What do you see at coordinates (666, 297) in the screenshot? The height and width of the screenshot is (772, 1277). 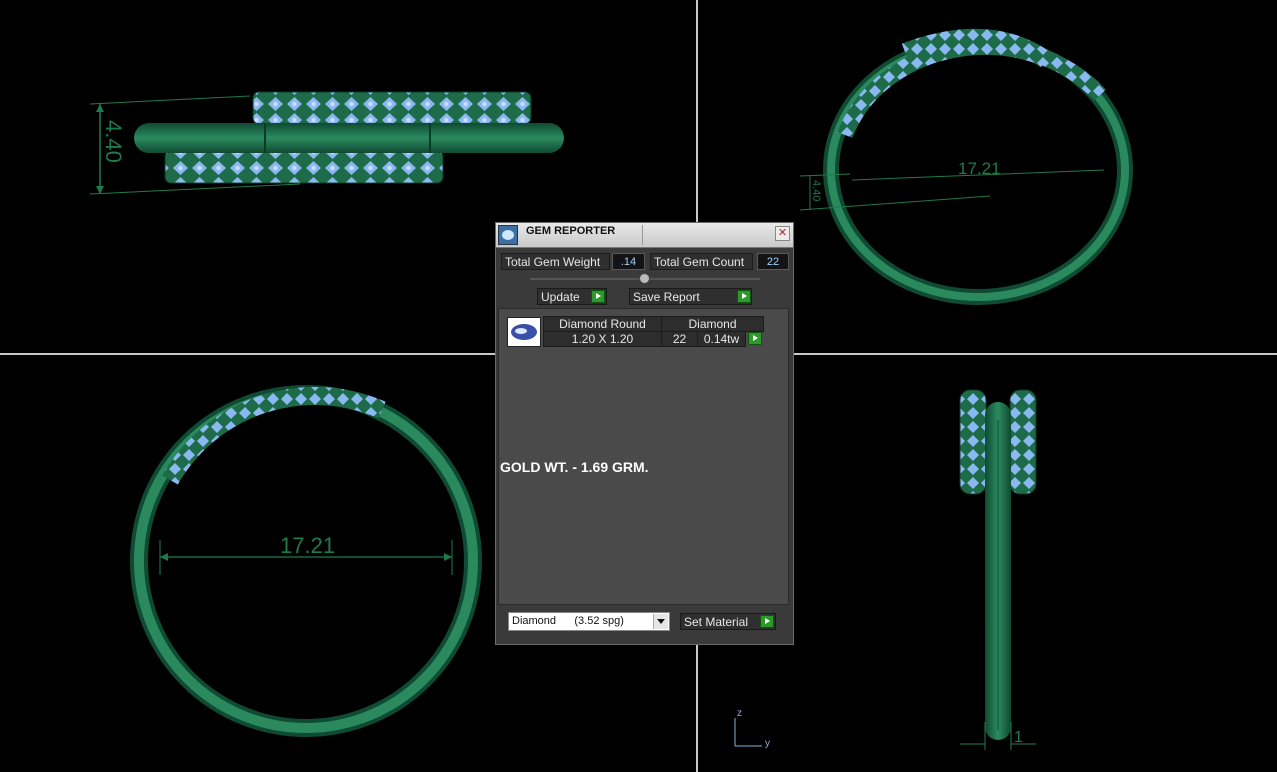 I see `save-report-button-label: Save Report` at bounding box center [666, 297].